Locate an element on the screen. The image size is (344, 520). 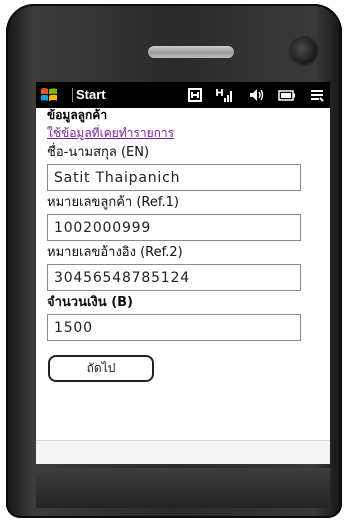
windows-flag-icon is located at coordinates (49, 95).